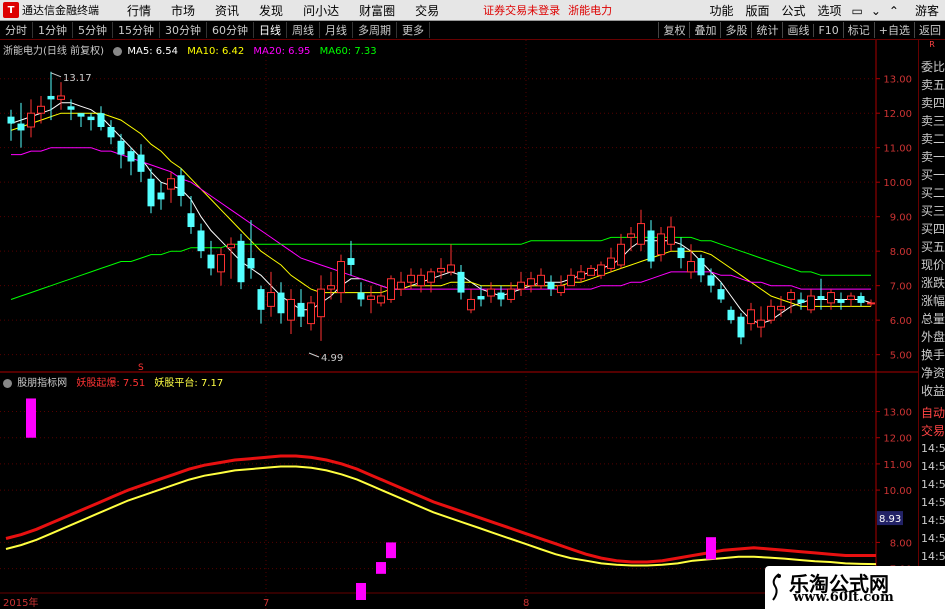  I want to click on add-watchlist-button: +自选, so click(893, 30).